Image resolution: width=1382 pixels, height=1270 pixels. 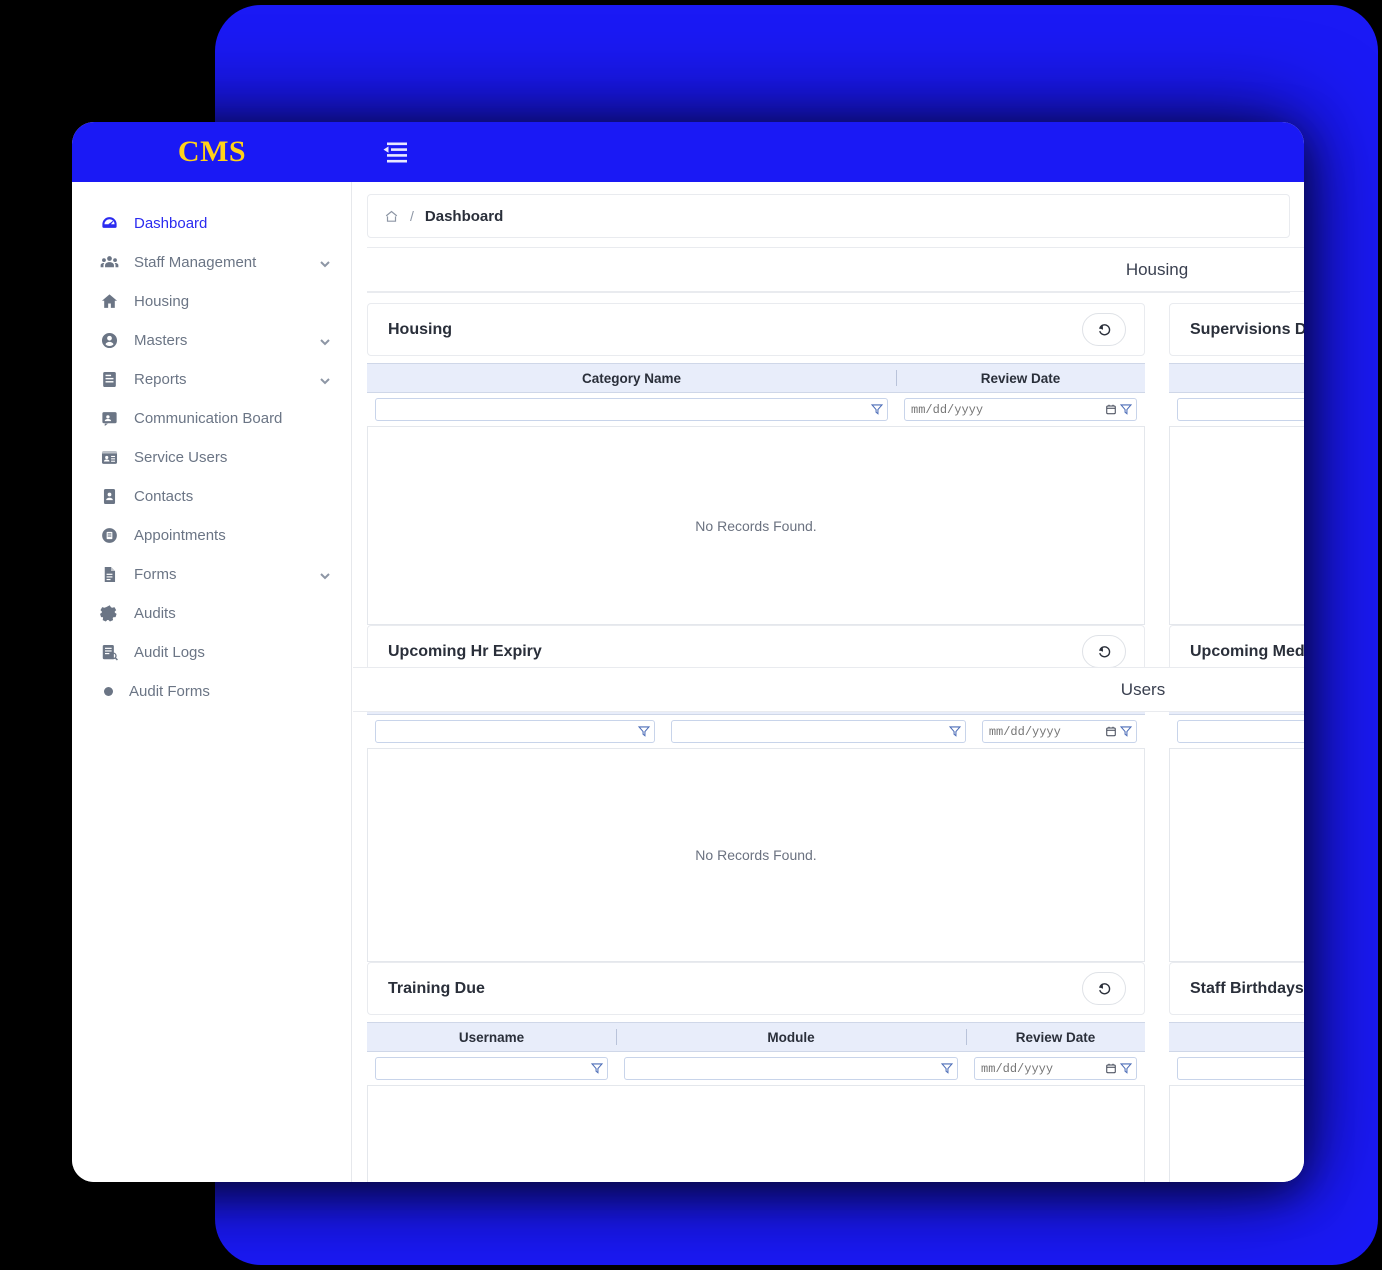 I want to click on widget-table: Username Review Date, so click(x=1236, y=395).